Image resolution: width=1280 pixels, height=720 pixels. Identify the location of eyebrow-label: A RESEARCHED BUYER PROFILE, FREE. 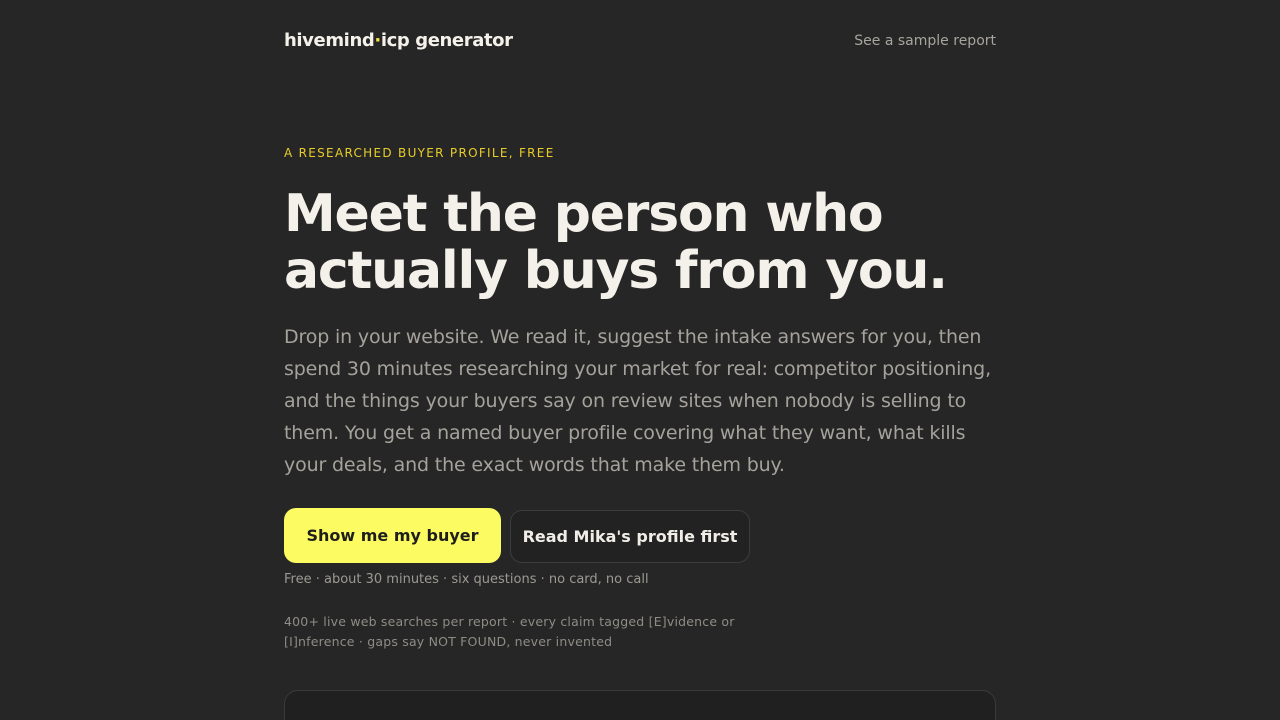
(419, 153).